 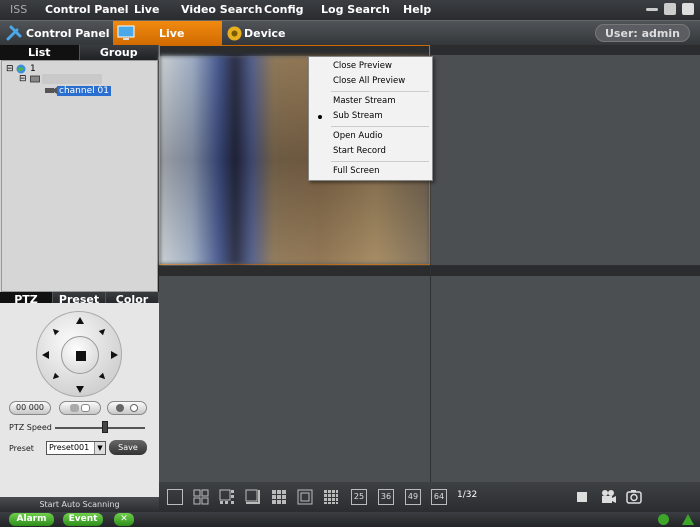 What do you see at coordinates (670, 9) in the screenshot?
I see `restore-icon` at bounding box center [670, 9].